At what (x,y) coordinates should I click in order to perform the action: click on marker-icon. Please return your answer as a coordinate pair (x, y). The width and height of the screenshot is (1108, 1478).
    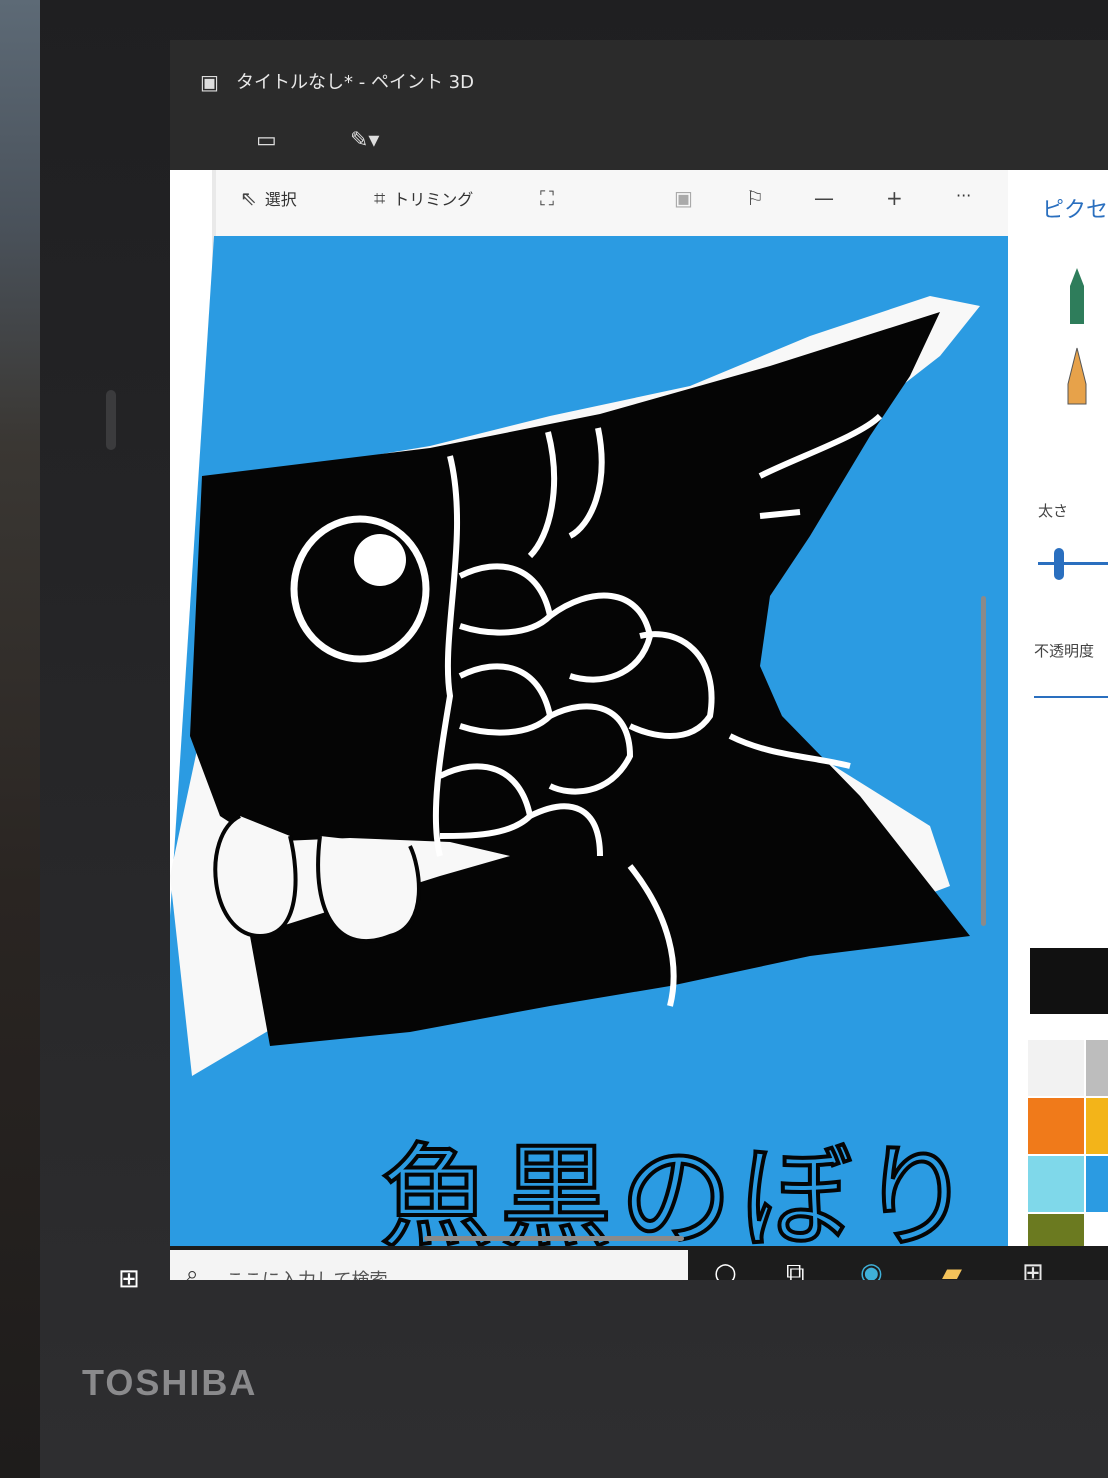
    Looking at the image, I should click on (1077, 296).